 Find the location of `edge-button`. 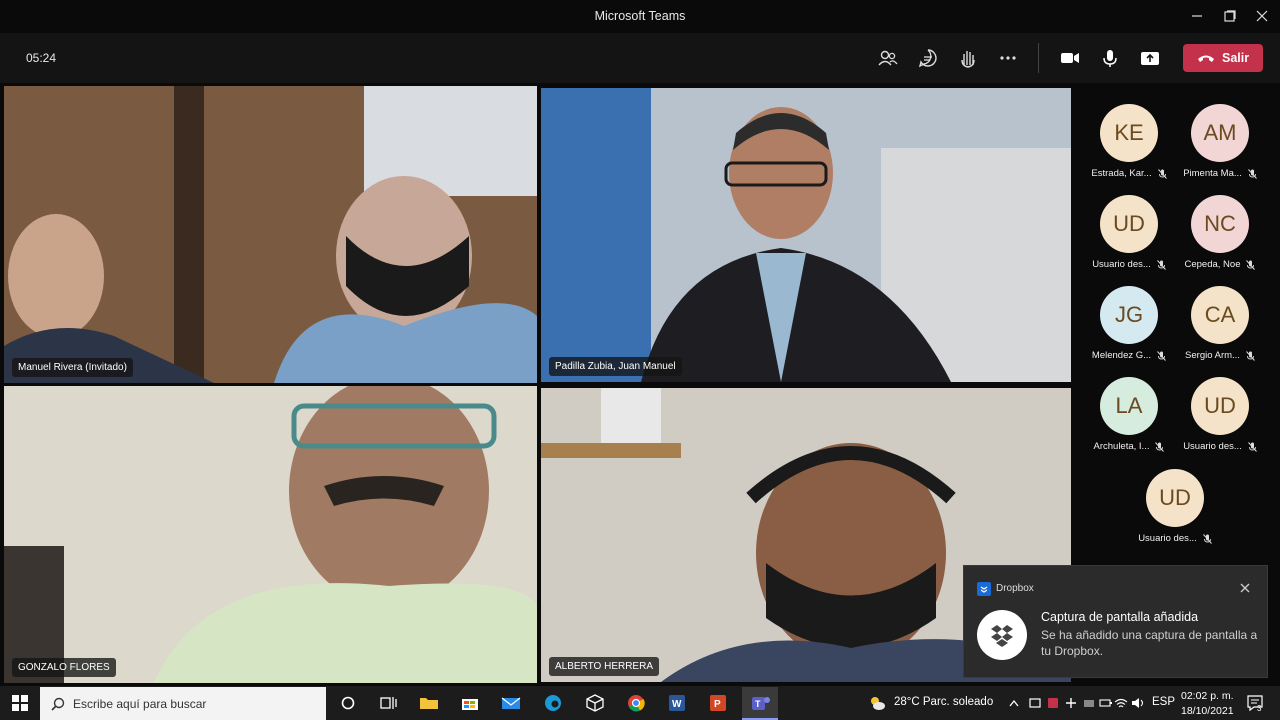

edge-button is located at coordinates (553, 703).